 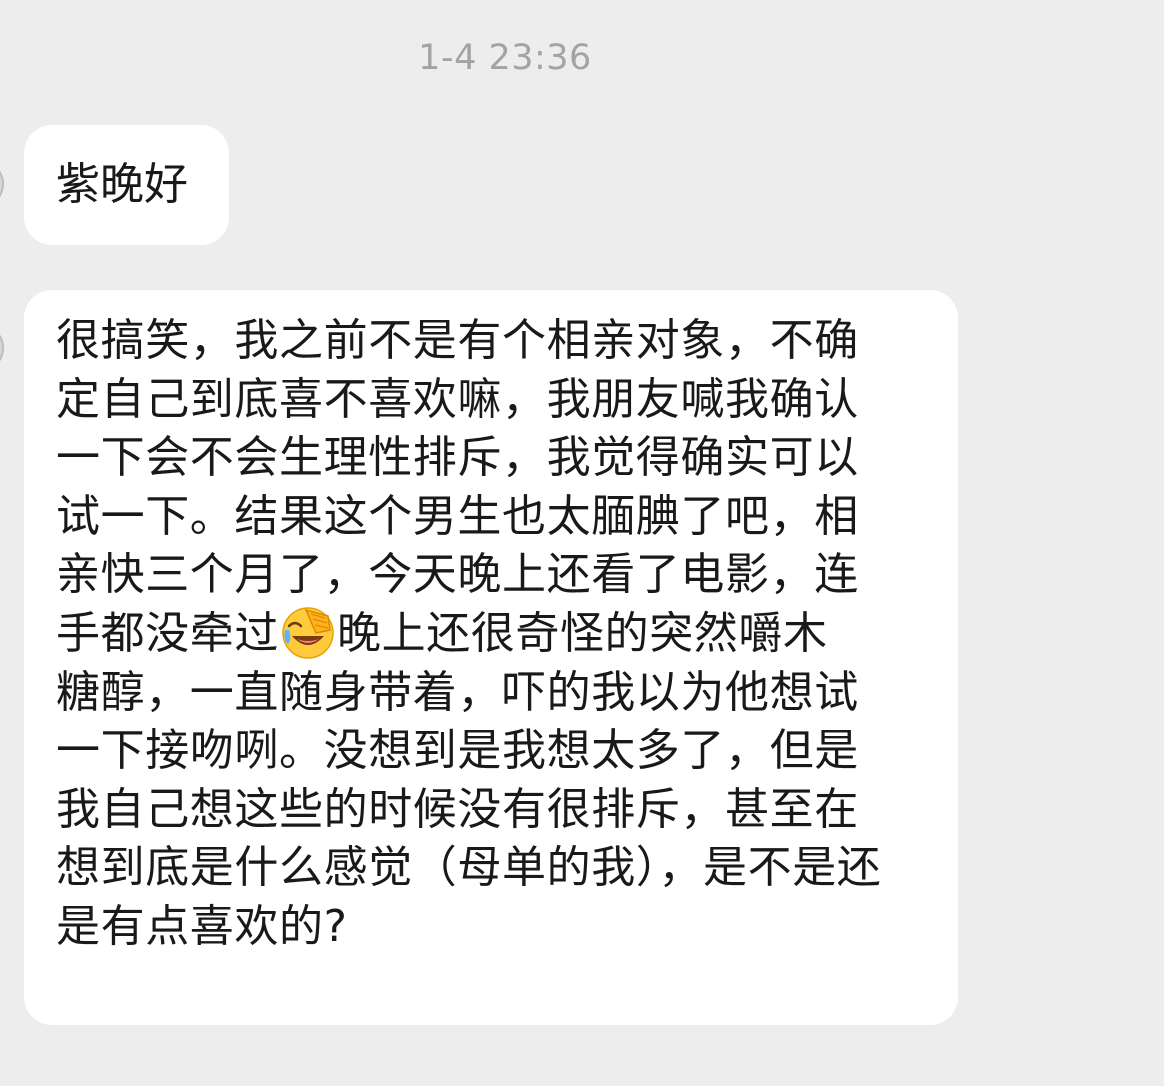 I want to click on facepalm-laughing-emoji-icon, so click(x=308, y=633).